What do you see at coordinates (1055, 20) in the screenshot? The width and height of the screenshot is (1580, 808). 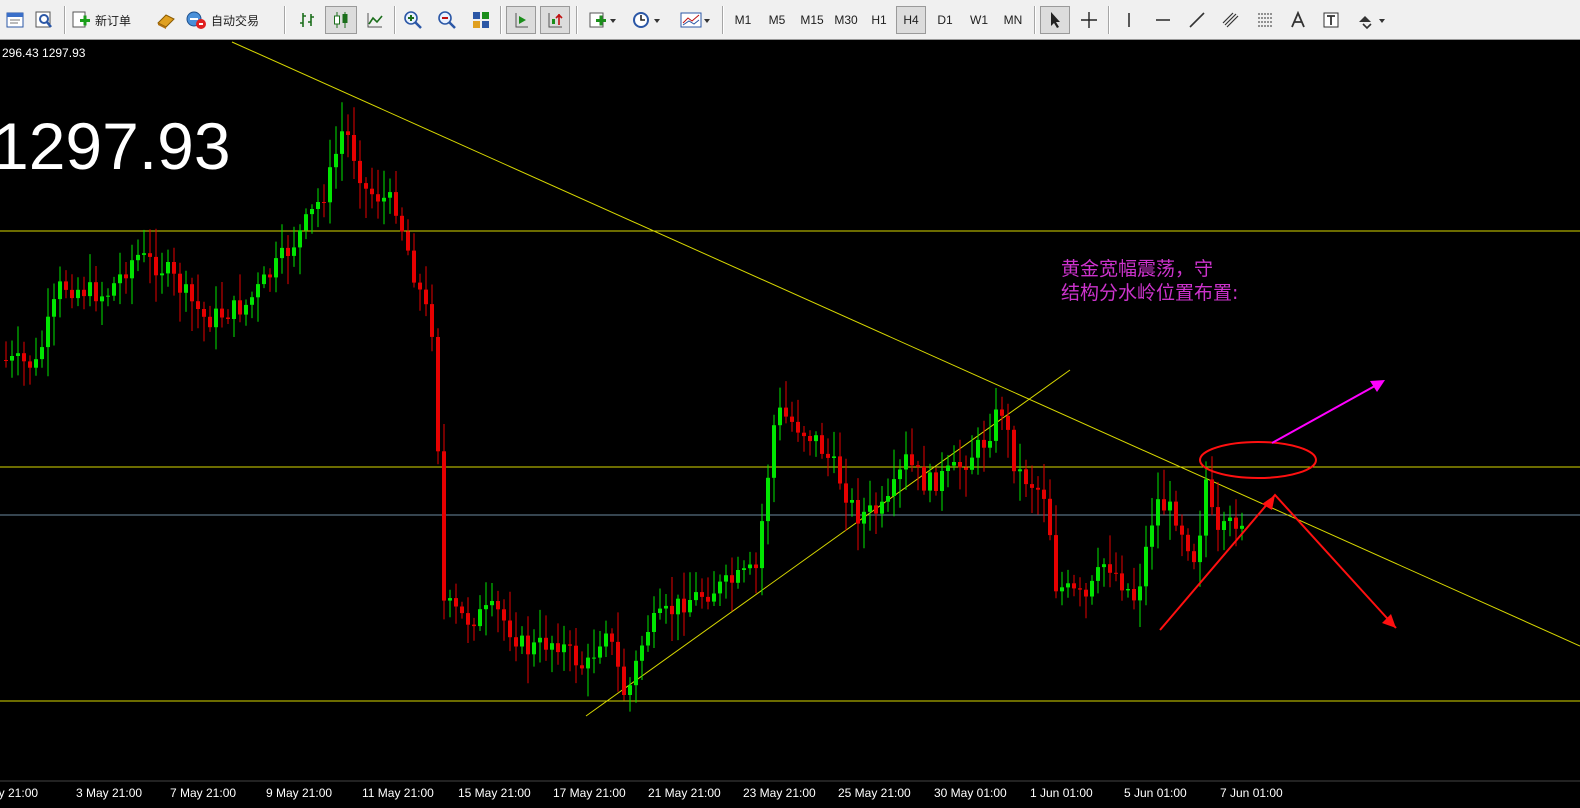 I see `cursor-icon` at bounding box center [1055, 20].